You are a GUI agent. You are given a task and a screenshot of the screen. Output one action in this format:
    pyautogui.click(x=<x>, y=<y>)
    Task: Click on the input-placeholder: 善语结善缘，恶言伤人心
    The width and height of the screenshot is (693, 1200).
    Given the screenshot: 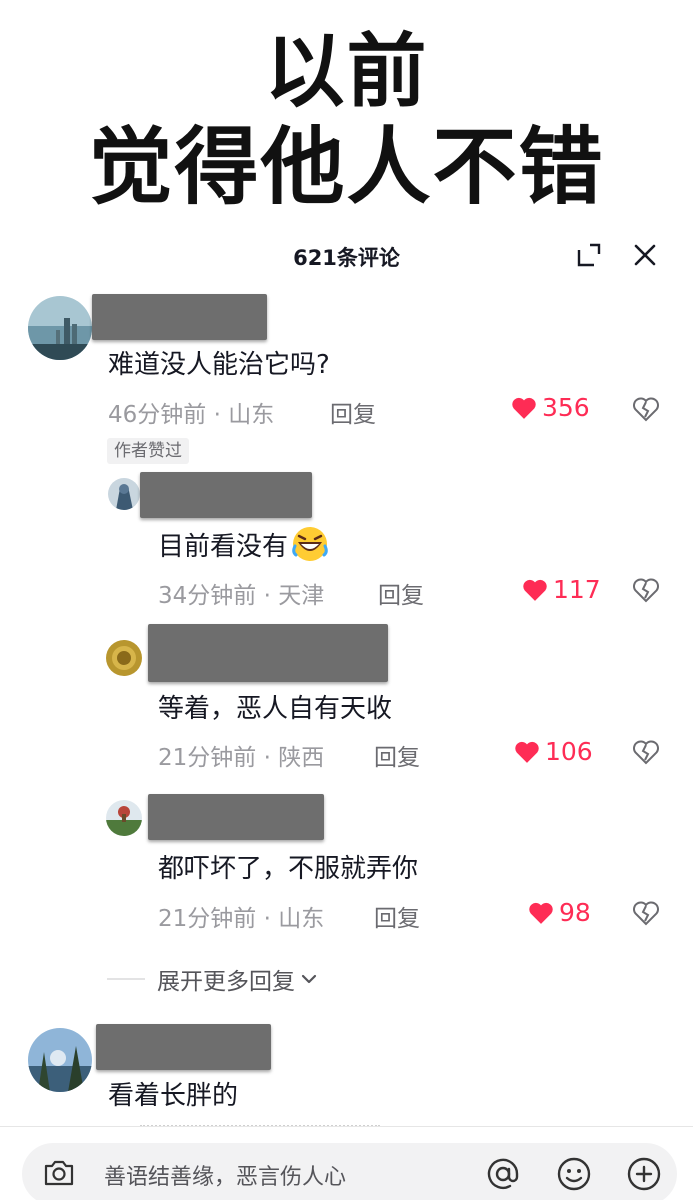 What is the action you would take?
    pyautogui.click(x=225, y=1177)
    